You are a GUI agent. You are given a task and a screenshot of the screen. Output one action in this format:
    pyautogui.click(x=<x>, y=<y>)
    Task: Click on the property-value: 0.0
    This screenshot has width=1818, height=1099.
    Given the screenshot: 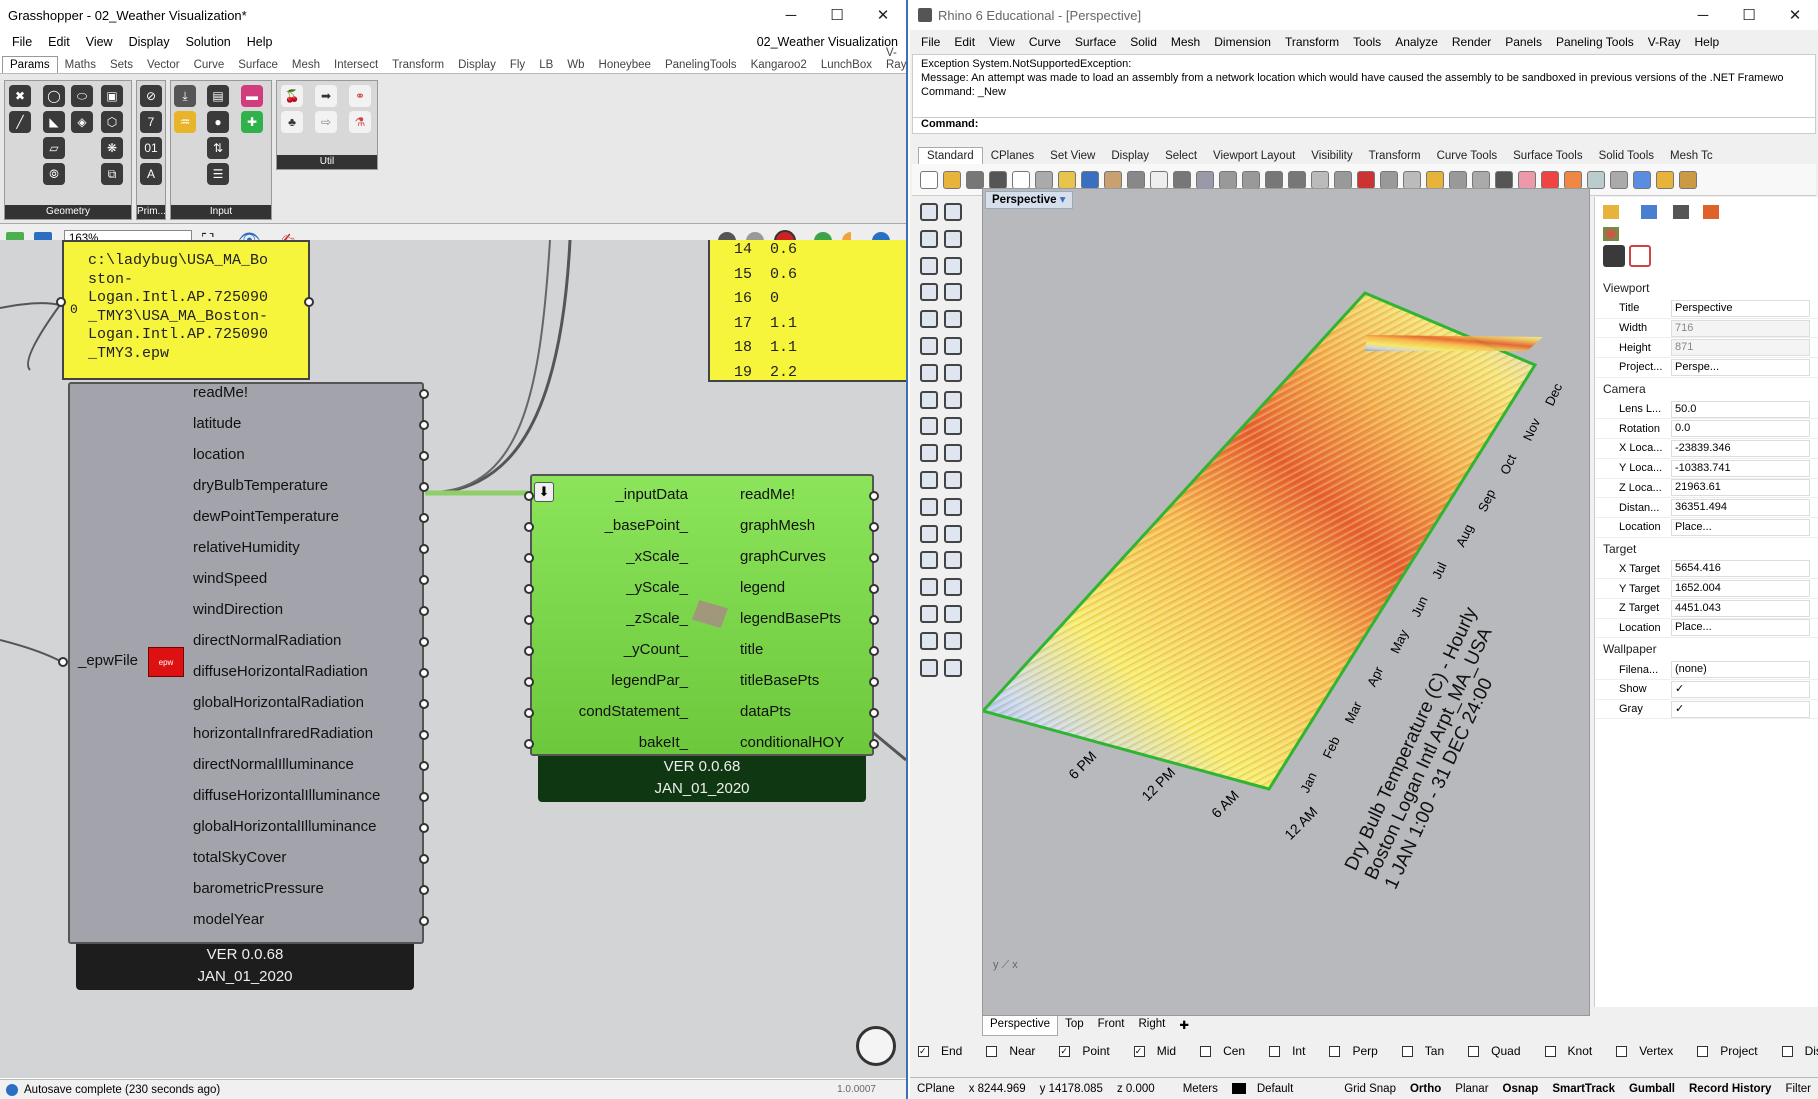 What is the action you would take?
    pyautogui.click(x=1740, y=429)
    